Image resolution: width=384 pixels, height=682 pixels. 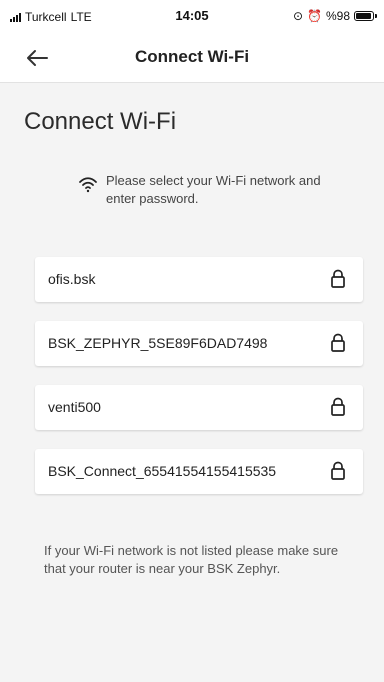 I want to click on wifi-network-name: ofis.bsk, so click(x=72, y=279).